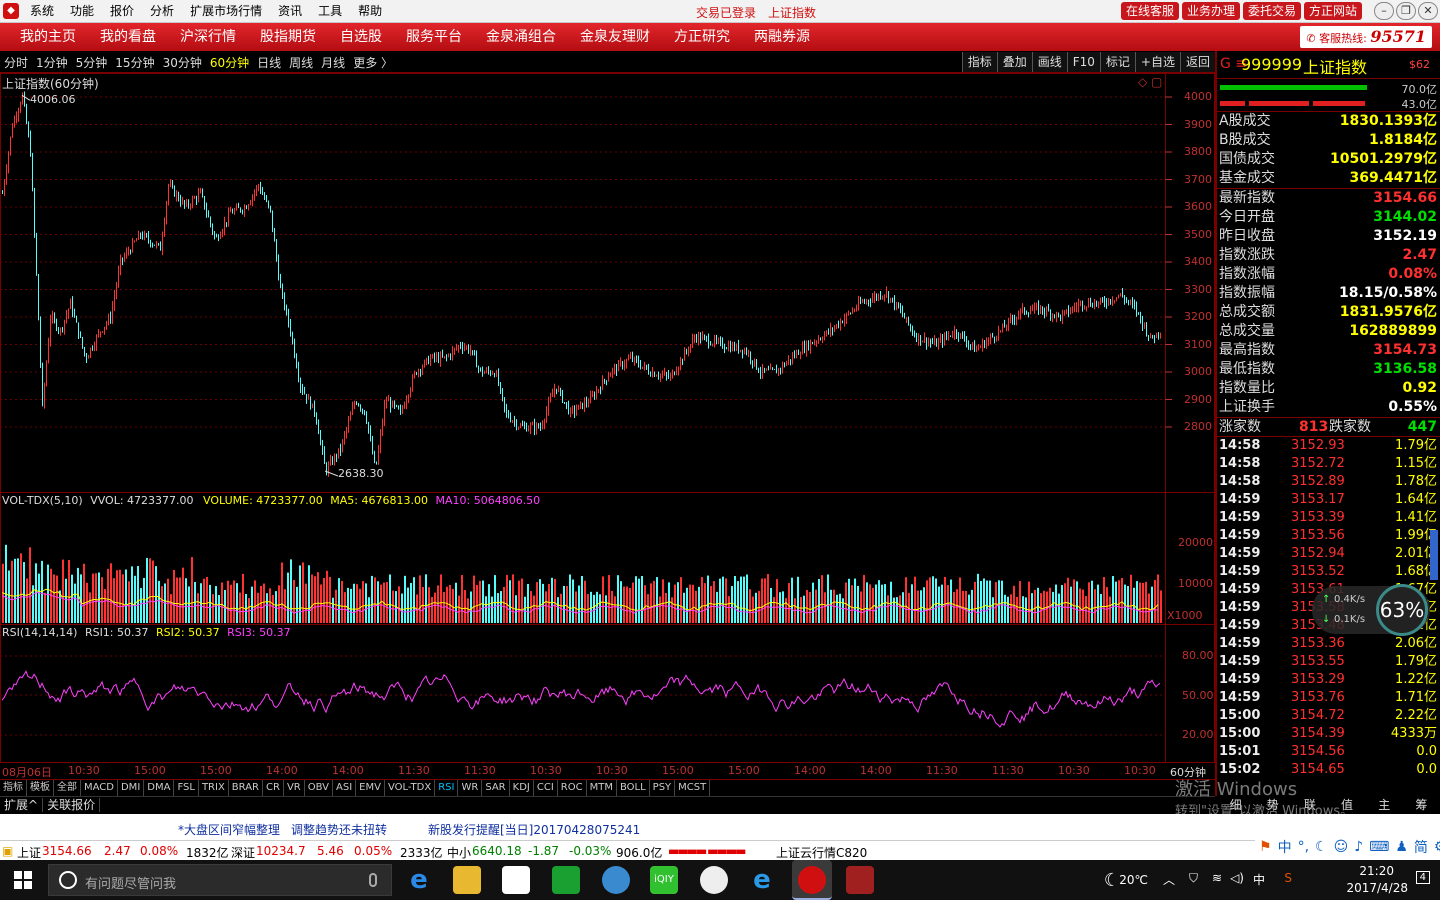 Image resolution: width=1440 pixels, height=900 pixels. Describe the element at coordinates (330, 11) in the screenshot. I see `menu-tools: 工具` at that location.